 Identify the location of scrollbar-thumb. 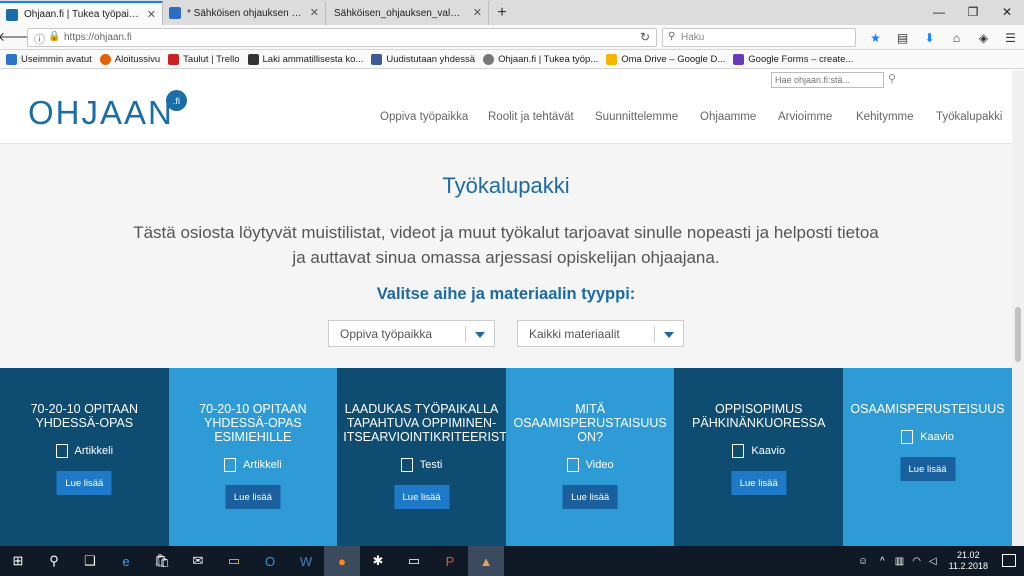
(1018, 334).